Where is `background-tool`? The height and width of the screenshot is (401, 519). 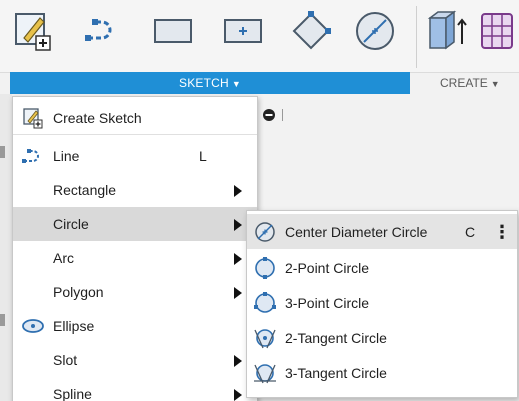 background-tool is located at coordinates (272, 115).